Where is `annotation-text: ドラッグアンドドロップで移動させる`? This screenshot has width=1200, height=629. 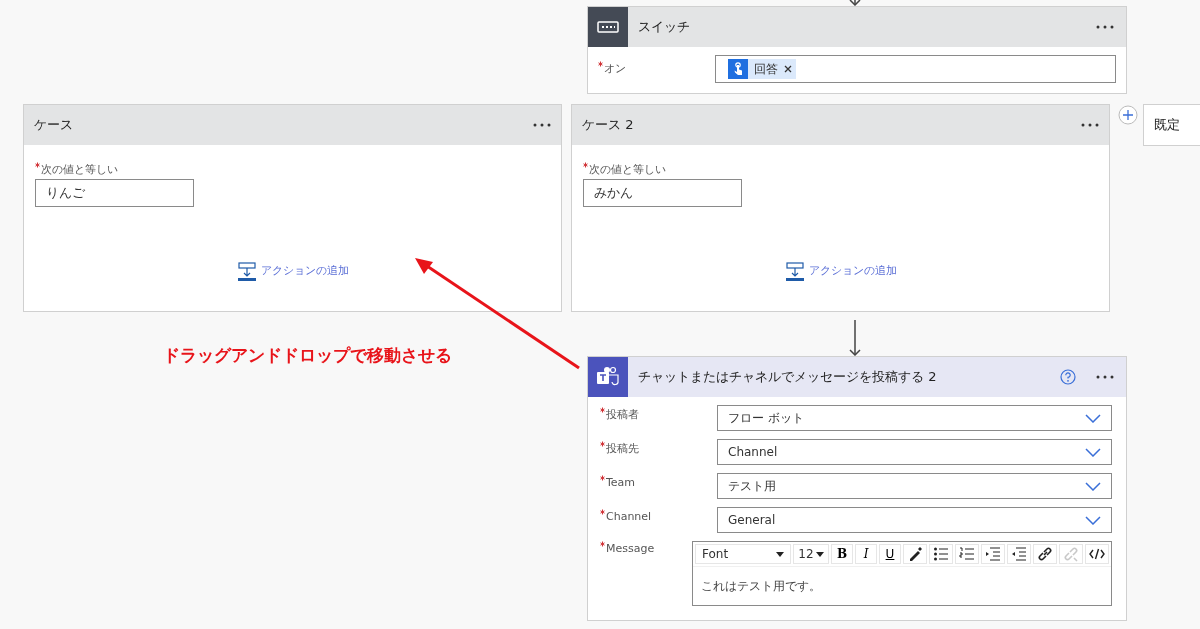 annotation-text: ドラッグアンドドロップで移動させる is located at coordinates (307, 355).